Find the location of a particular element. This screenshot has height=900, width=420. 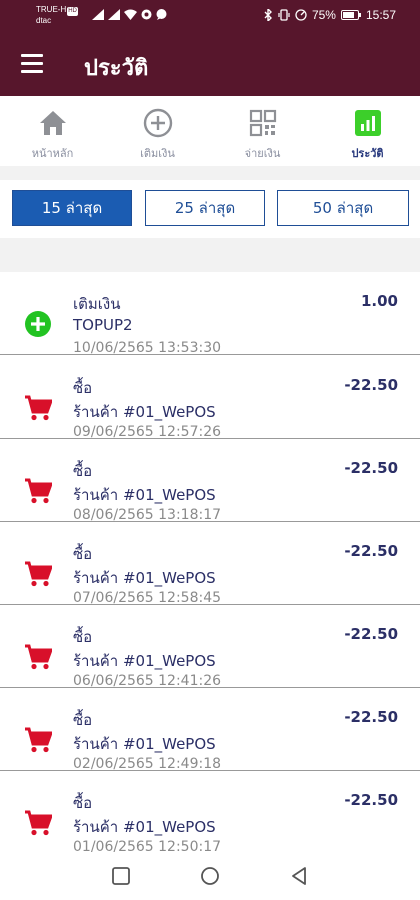

home-icon is located at coordinates (53, 123).